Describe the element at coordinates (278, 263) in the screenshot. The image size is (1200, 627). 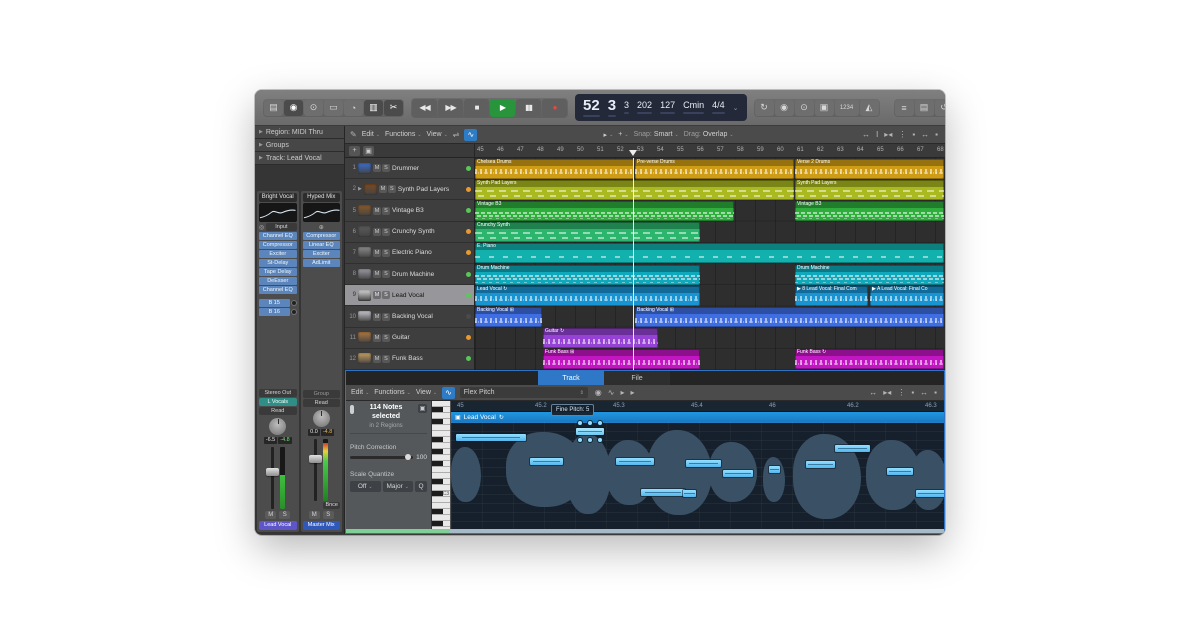
I see `plugin-slot-st-delay: St-Delay` at that location.